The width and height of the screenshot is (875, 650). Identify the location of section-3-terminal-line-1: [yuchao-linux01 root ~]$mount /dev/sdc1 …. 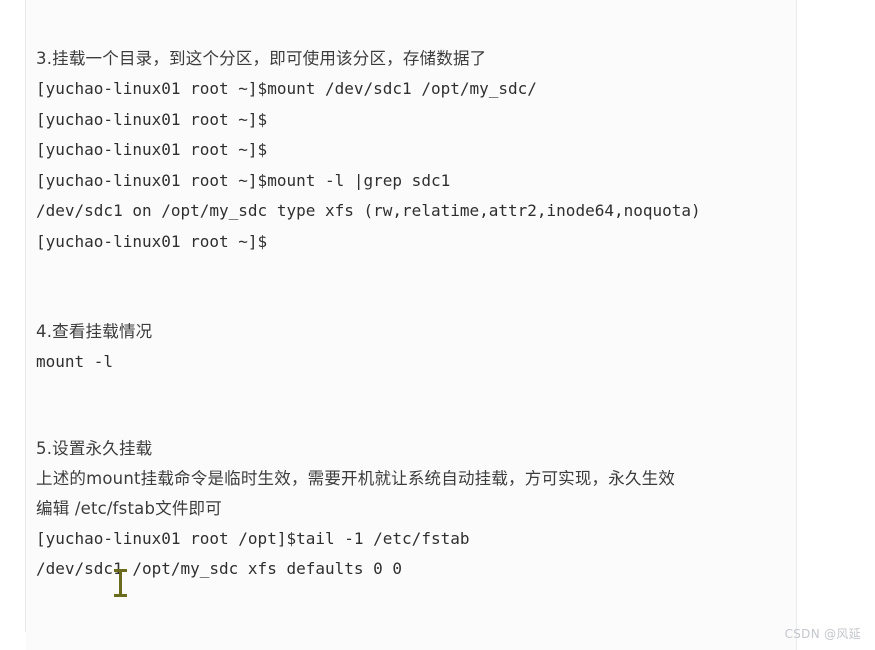
(286, 88).